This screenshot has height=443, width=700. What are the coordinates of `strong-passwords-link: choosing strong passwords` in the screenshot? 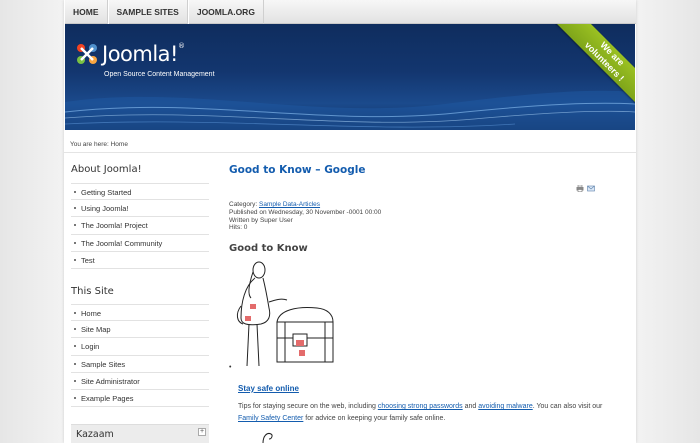 It's located at (420, 406).